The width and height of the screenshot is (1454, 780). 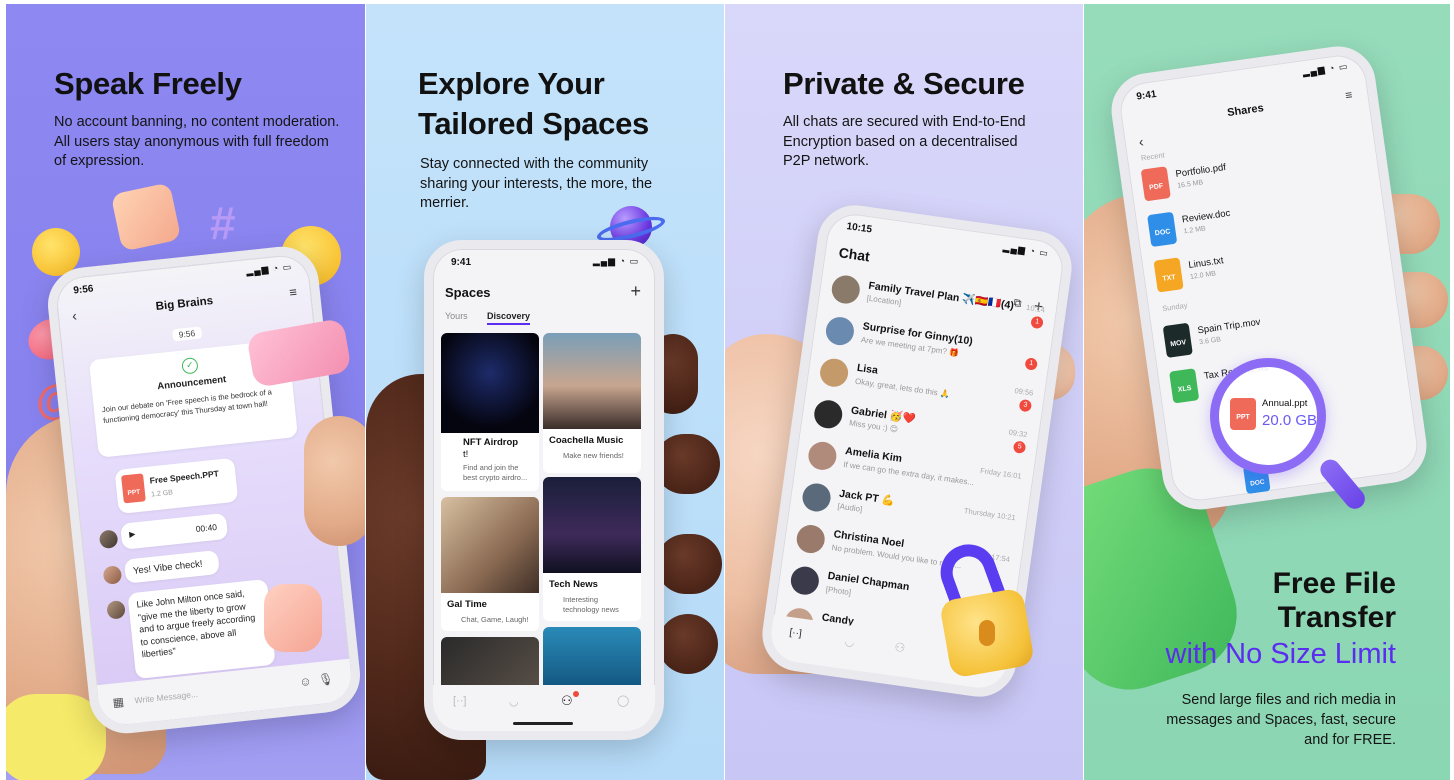 I want to click on space-card: Coachella Music Make new friends!, so click(x=592, y=403).